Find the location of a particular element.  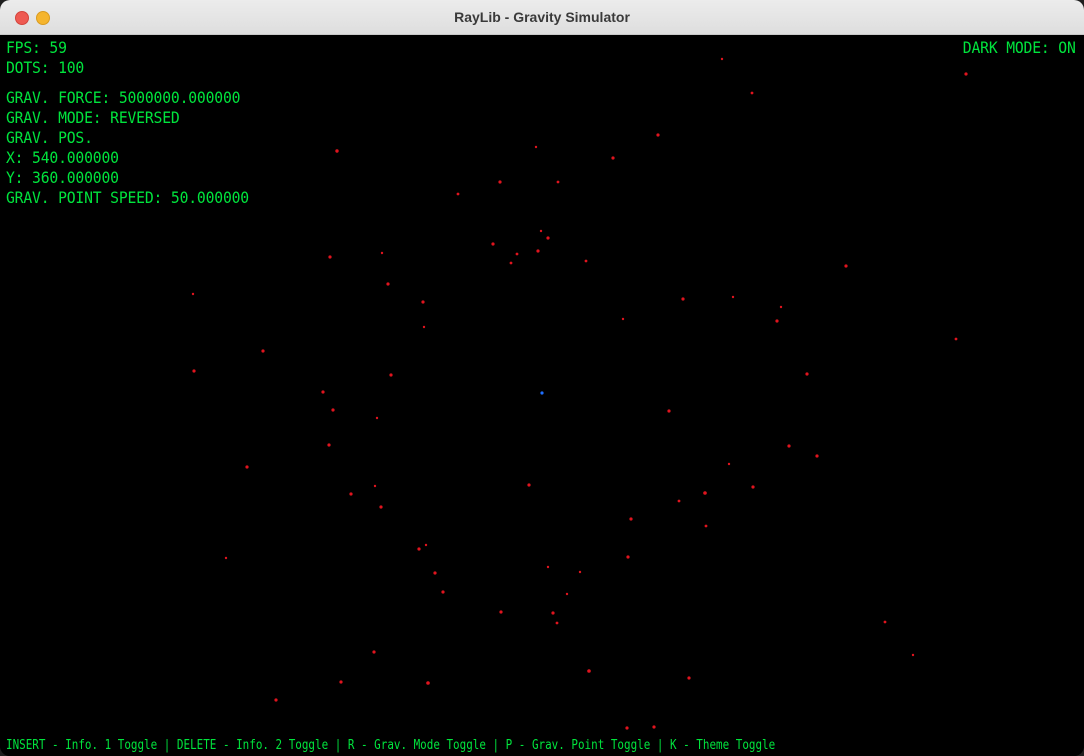

grav-mode-readout: GRAV. MODE: REVERSED is located at coordinates (93, 117).